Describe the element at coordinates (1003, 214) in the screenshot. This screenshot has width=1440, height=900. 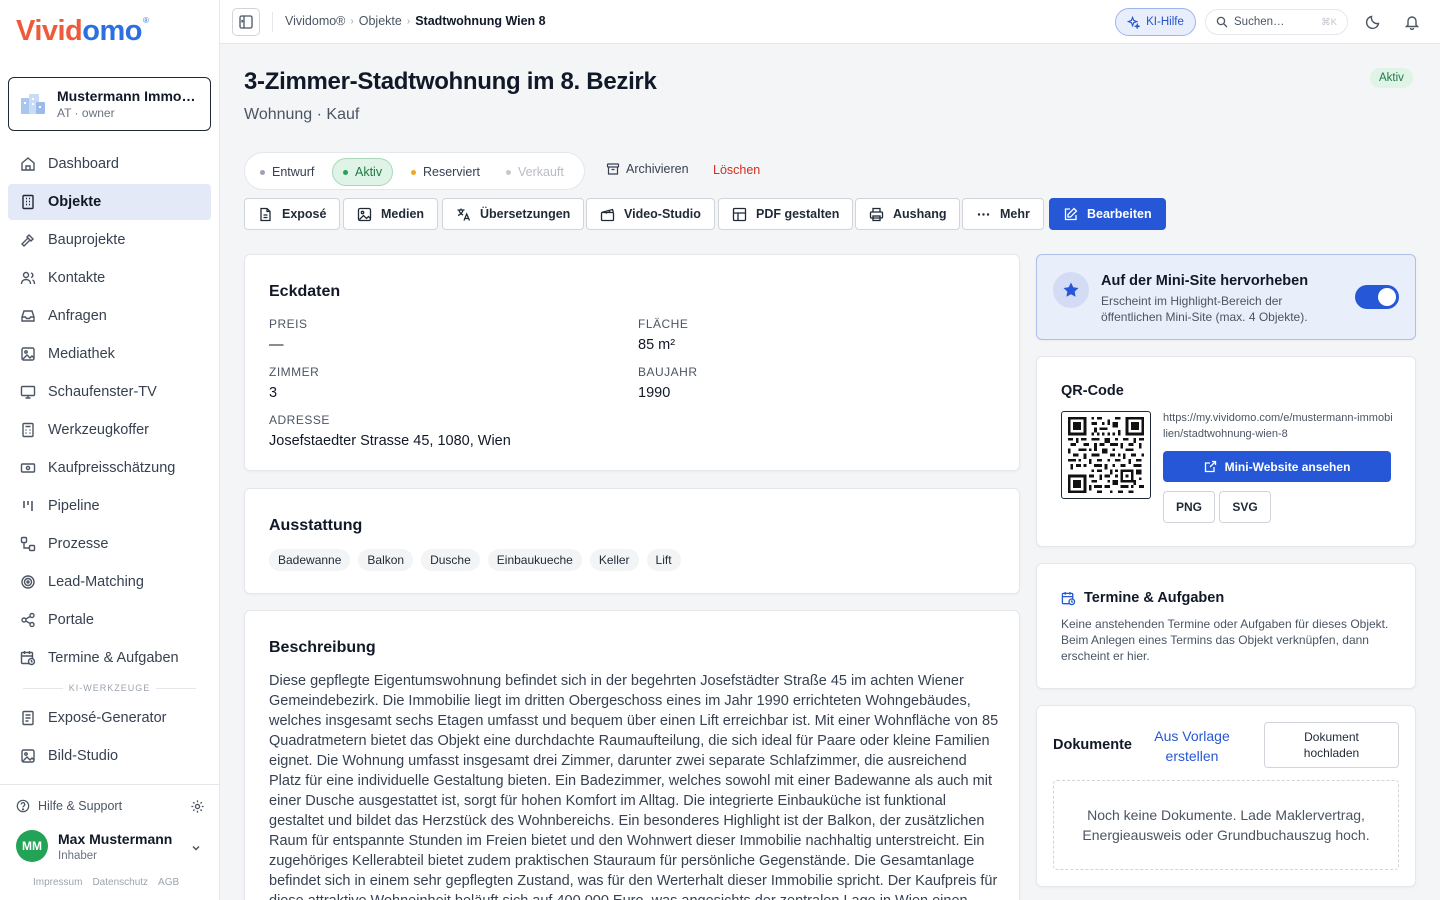
I see `more-button: Mehr` at that location.